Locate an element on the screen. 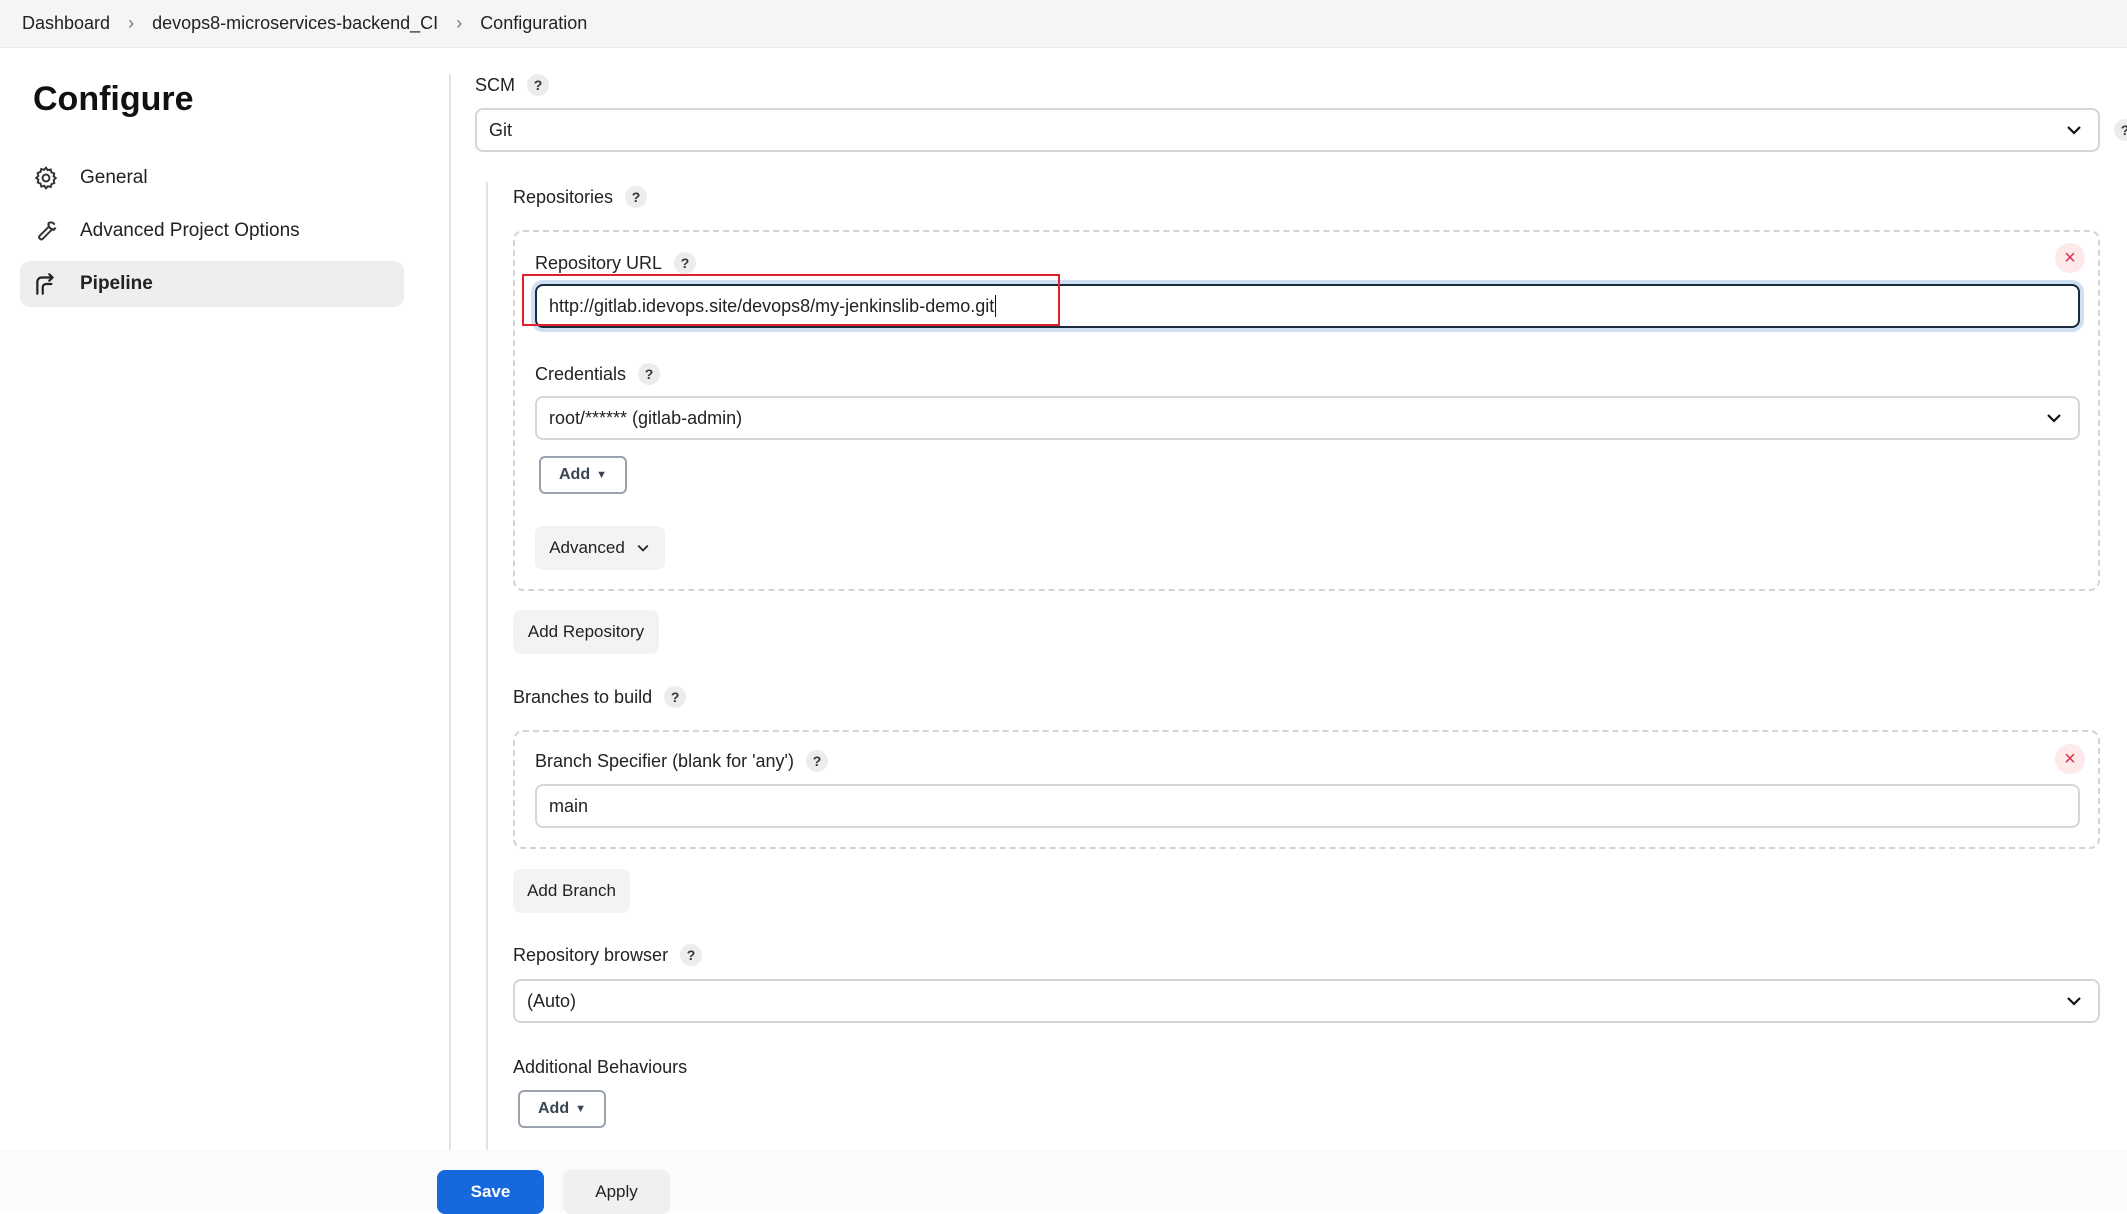 The height and width of the screenshot is (1214, 2127). repositories-label: Repositories ? is located at coordinates (580, 197).